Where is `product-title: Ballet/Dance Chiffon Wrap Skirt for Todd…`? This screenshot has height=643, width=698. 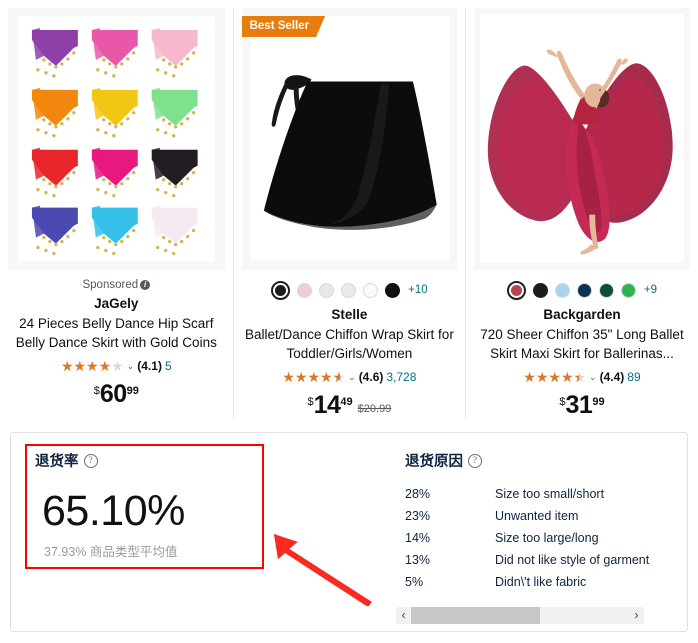
product-title: Ballet/Dance Chiffon Wrap Skirt for Todd… is located at coordinates (350, 344).